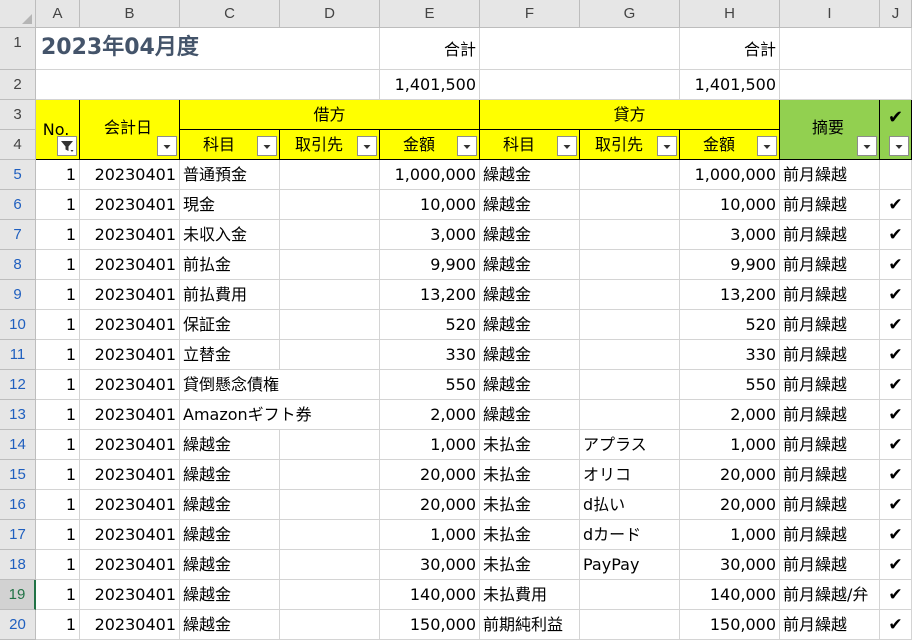 Image resolution: width=912 pixels, height=642 pixels. What do you see at coordinates (430, 595) in the screenshot?
I see `entry-debit-amount: 140,000` at bounding box center [430, 595].